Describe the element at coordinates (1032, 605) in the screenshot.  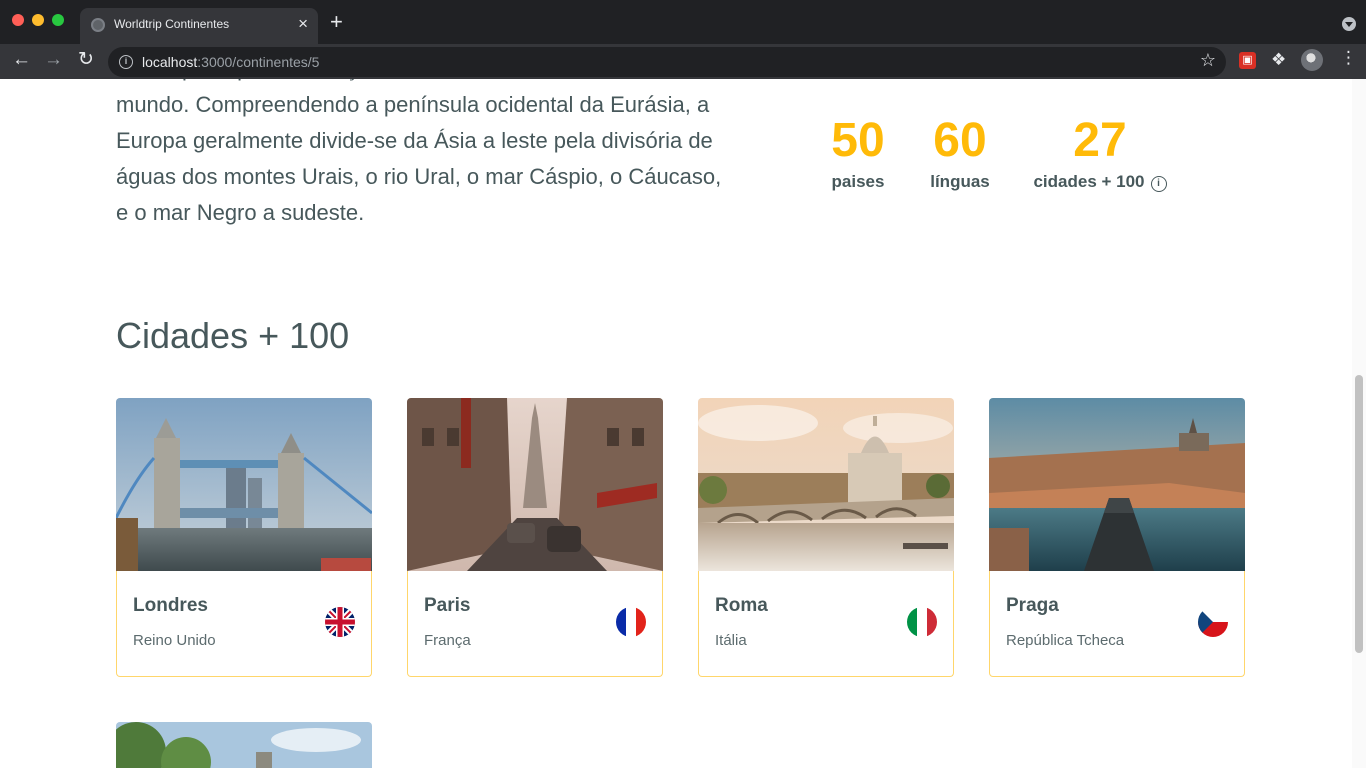
I see `city-name: Praga` at that location.